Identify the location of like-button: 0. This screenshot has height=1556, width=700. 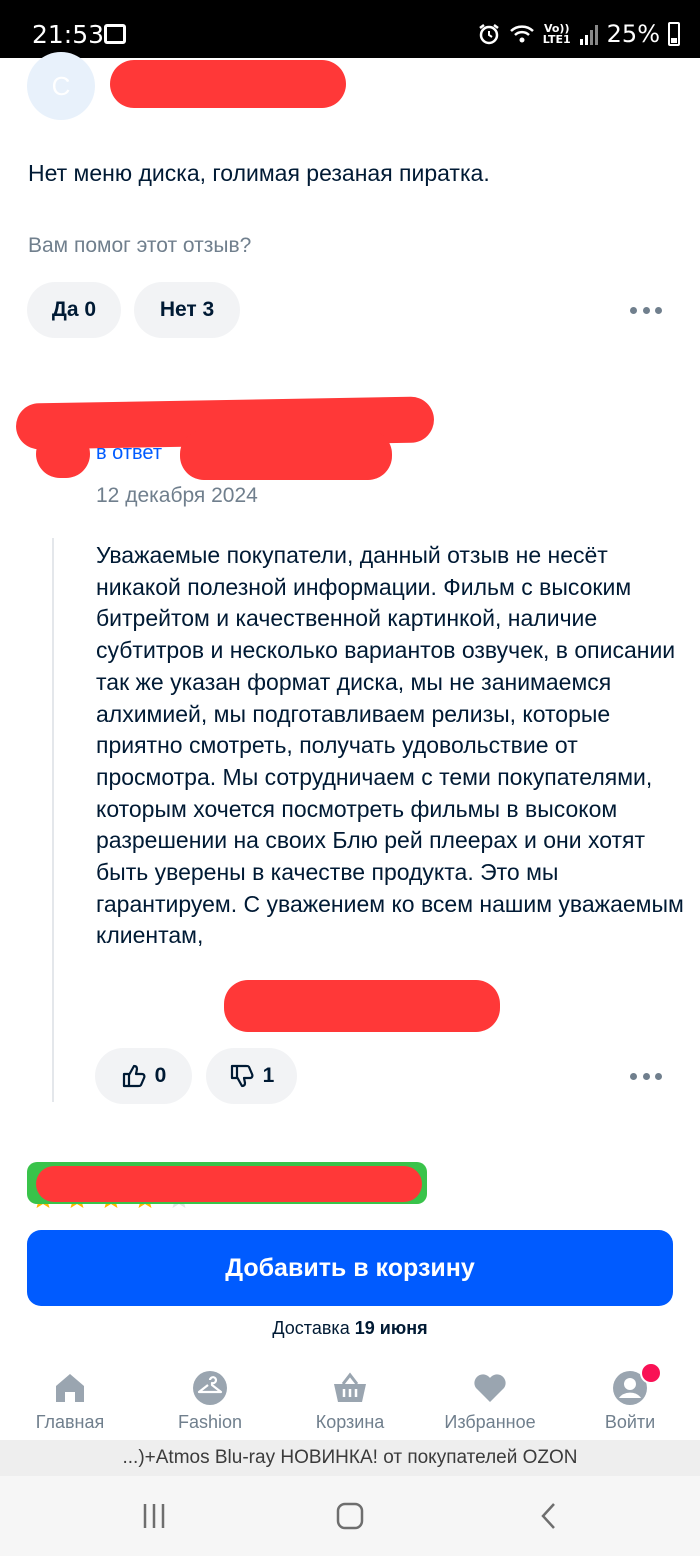
(143, 1076).